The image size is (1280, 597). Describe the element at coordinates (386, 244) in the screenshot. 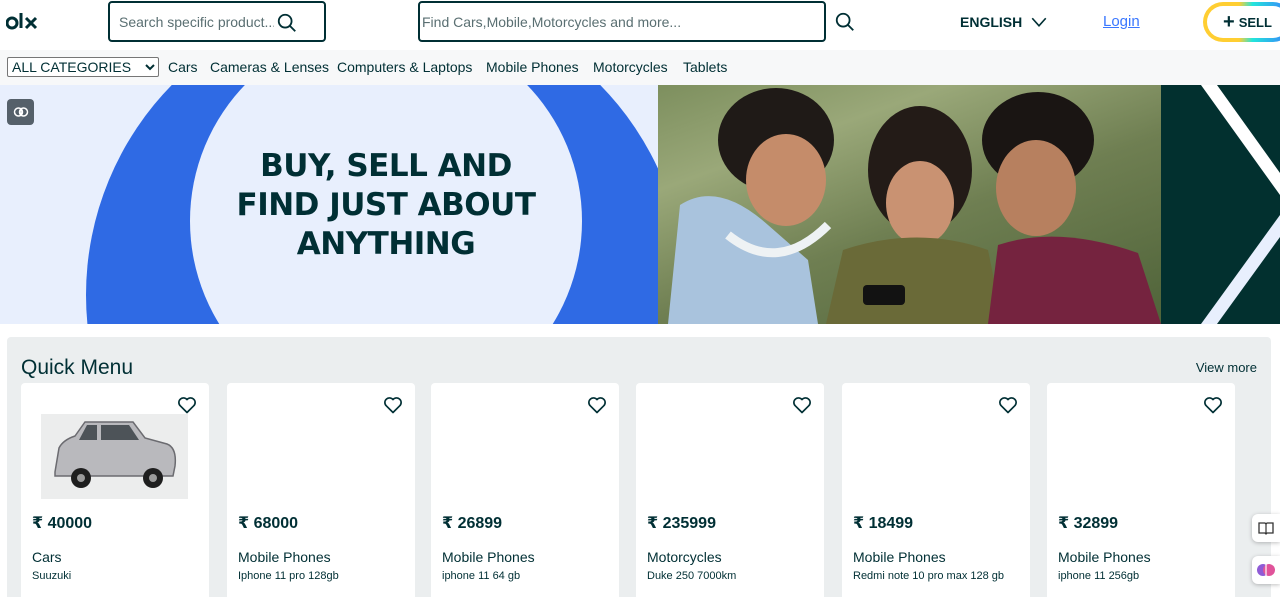

I see `banner-line-3: ANYTHING` at that location.